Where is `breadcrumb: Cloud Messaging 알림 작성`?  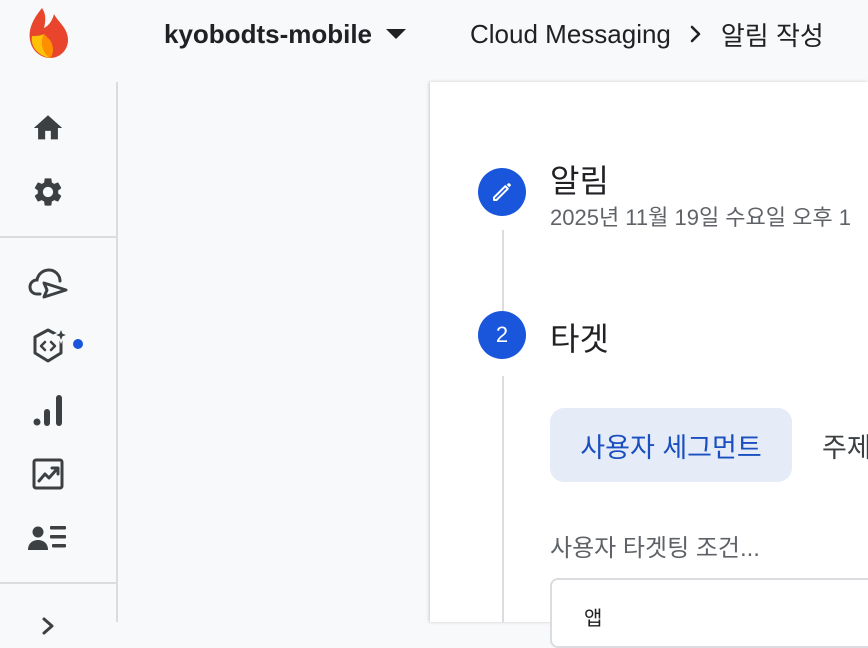 breadcrumb: Cloud Messaging 알림 작성 is located at coordinates (647, 34).